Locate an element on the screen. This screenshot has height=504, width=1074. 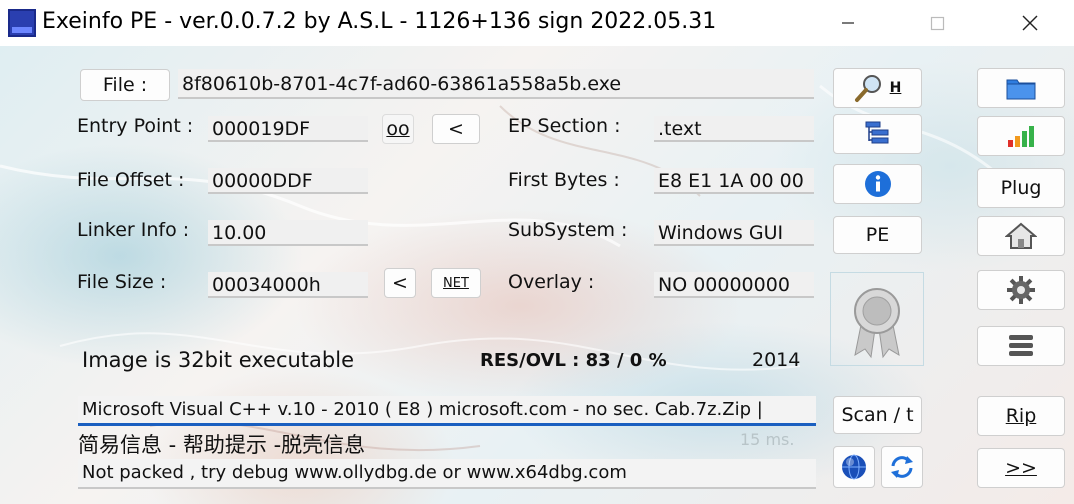
file-size-label: File Size : is located at coordinates (122, 282).